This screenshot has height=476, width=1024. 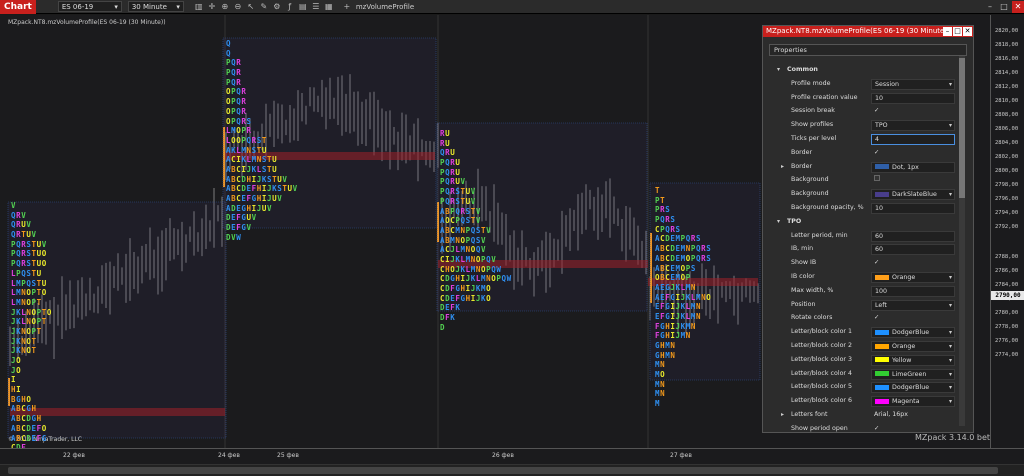 What do you see at coordinates (913, 402) in the screenshot?
I see `property-value: Magenta` at bounding box center [913, 402].